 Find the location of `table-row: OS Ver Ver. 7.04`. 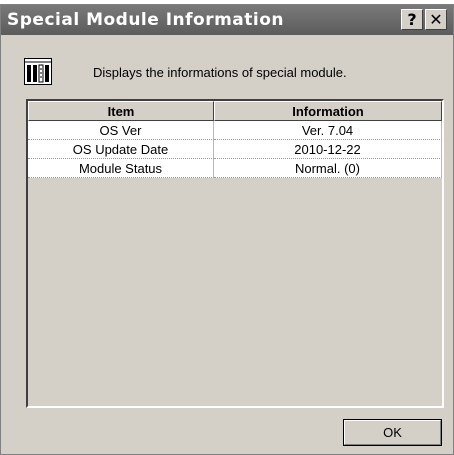

table-row: OS Ver Ver. 7.04 is located at coordinates (235, 130).